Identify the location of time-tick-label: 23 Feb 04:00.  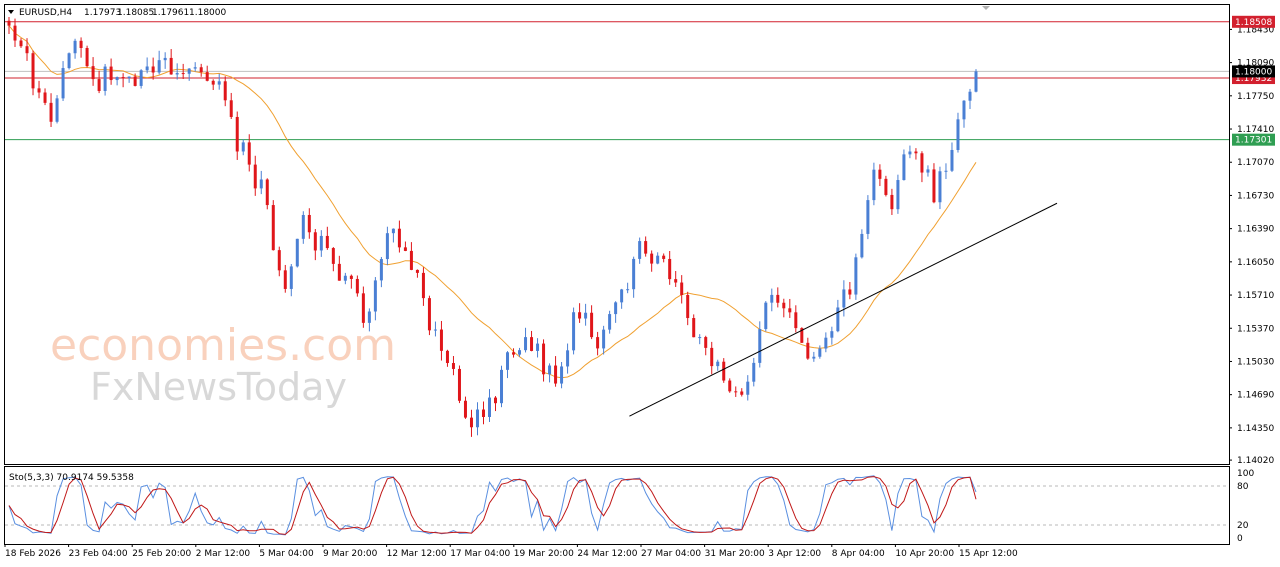
(98, 554).